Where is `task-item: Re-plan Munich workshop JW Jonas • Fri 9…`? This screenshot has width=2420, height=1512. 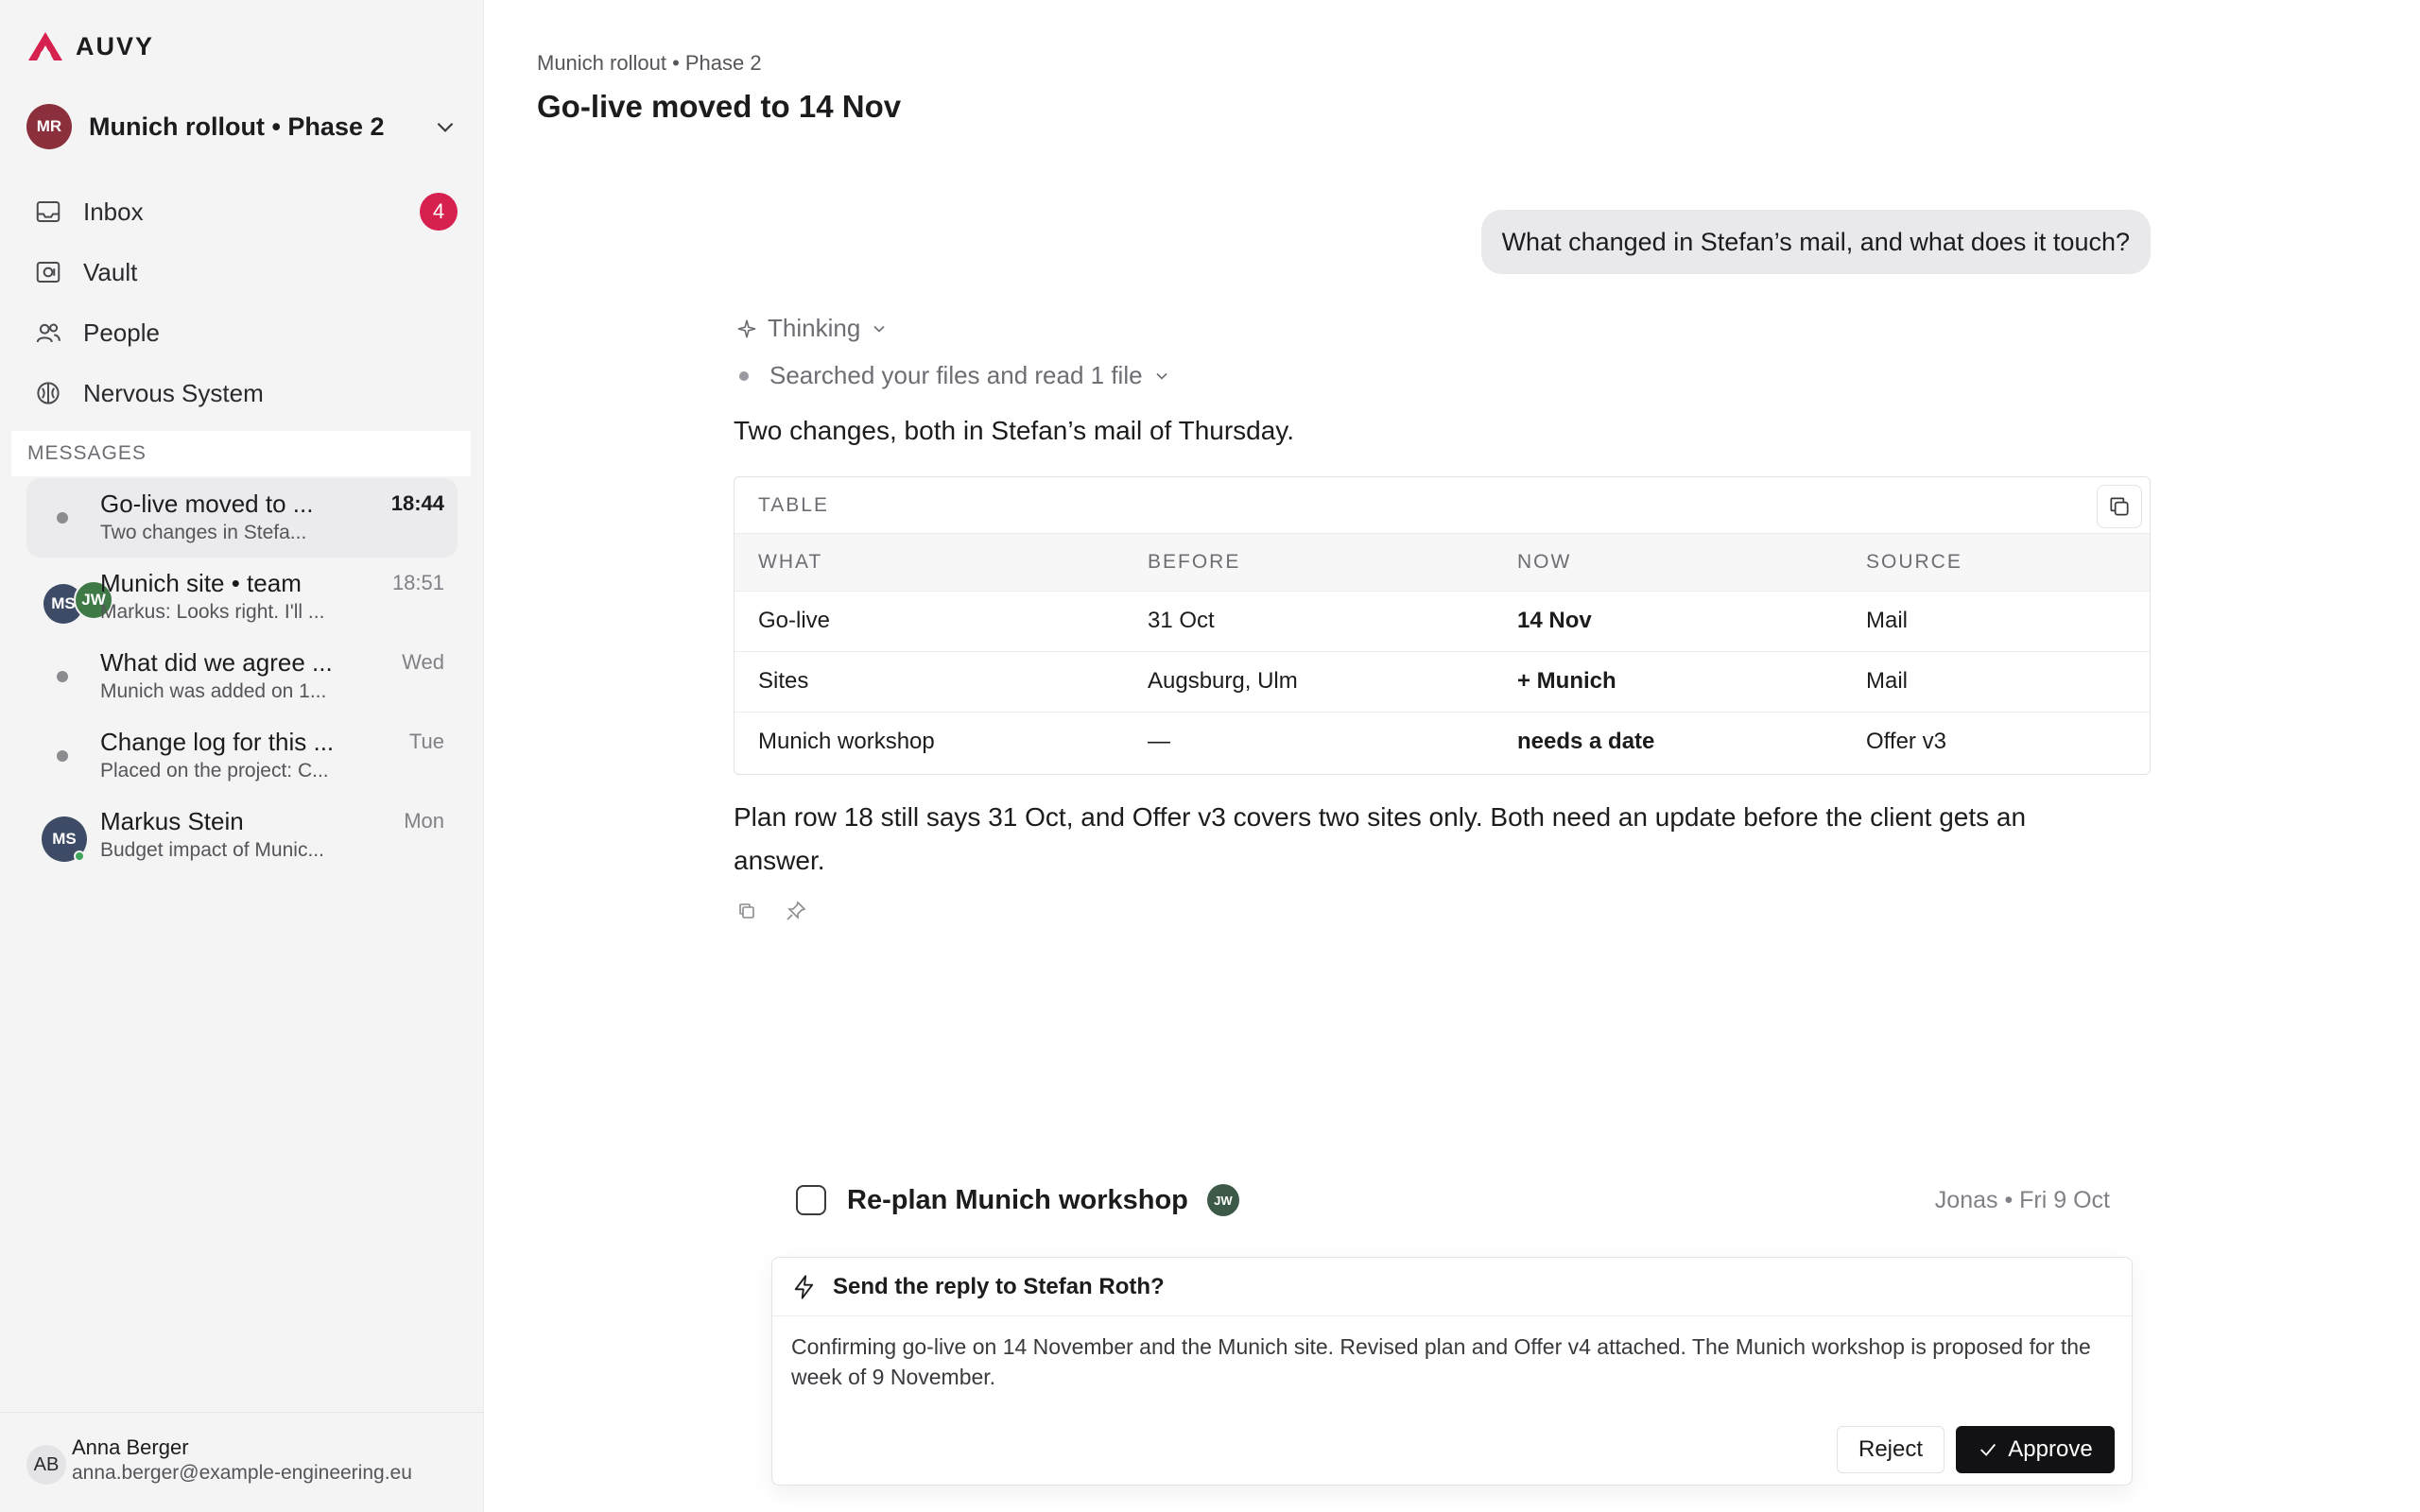 task-item: Re-plan Munich workshop JW Jonas • Fri 9… is located at coordinates (1453, 1200).